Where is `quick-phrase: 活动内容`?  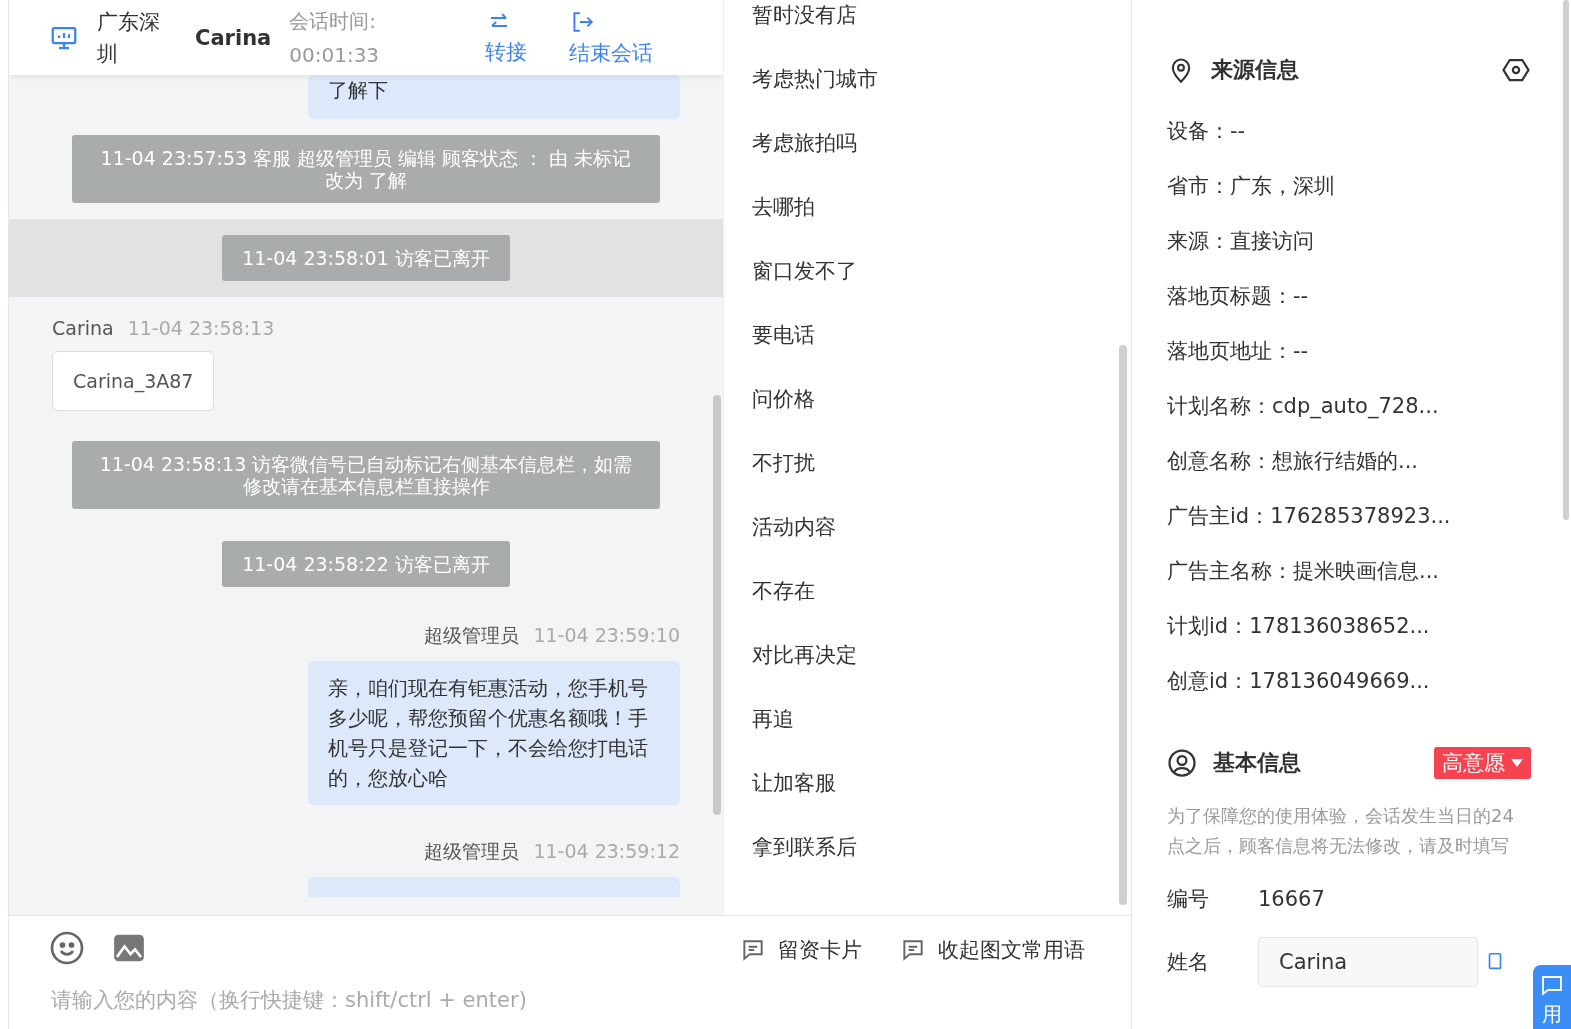 quick-phrase: 活动内容 is located at coordinates (927, 544).